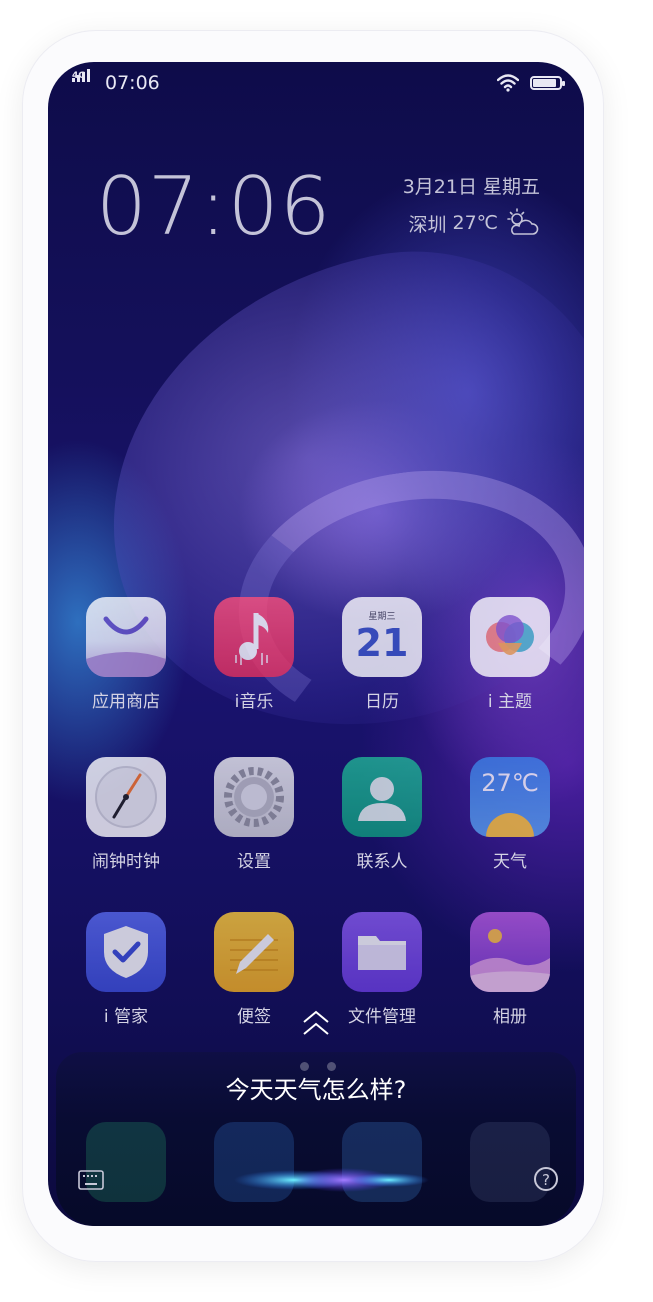 The height and width of the screenshot is (1302, 653). I want to click on status-bar: 4G 07:06, so click(316, 84).